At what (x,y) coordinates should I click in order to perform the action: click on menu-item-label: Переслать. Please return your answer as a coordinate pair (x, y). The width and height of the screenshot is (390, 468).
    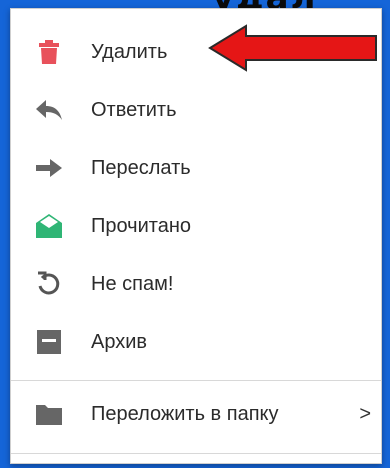
    Looking at the image, I should click on (141, 167).